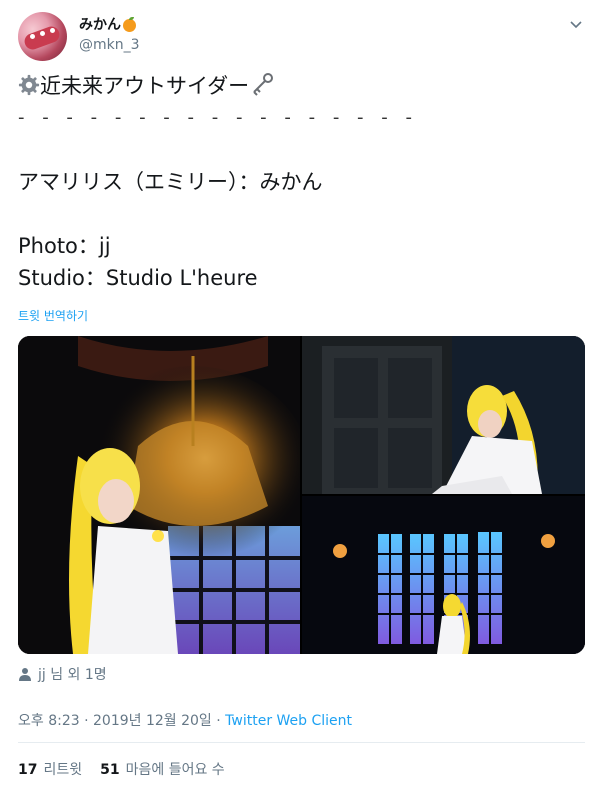  What do you see at coordinates (42, 36) in the screenshot?
I see `avatar` at bounding box center [42, 36].